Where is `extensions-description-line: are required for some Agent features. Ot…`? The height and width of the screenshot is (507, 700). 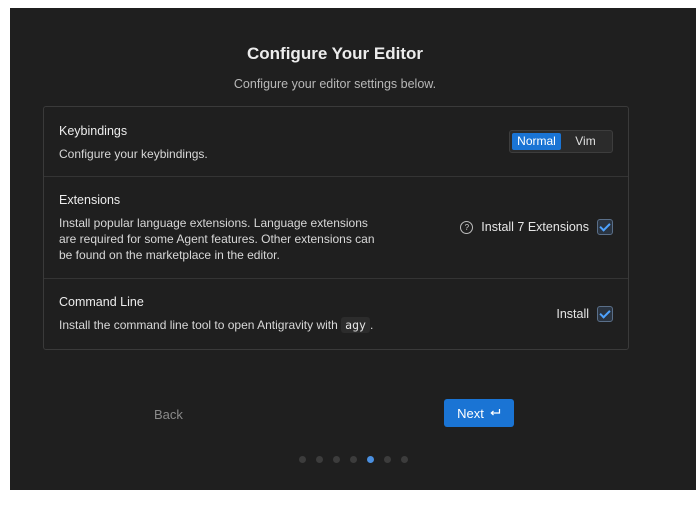
extensions-description-line: are required for some Agent features. Ot… is located at coordinates (217, 239).